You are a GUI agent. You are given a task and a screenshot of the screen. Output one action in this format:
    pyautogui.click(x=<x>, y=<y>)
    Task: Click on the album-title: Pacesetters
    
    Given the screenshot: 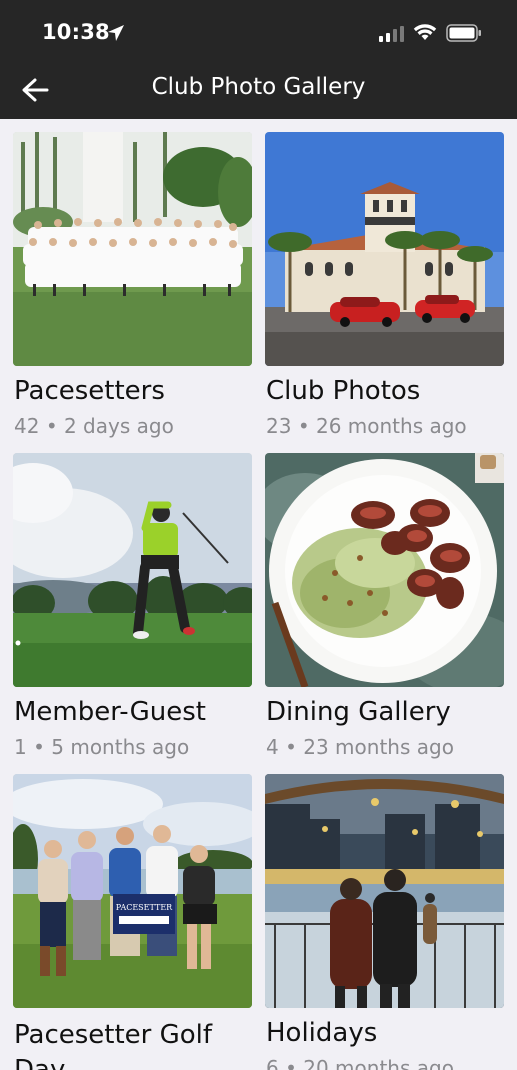 What is the action you would take?
    pyautogui.click(x=89, y=391)
    